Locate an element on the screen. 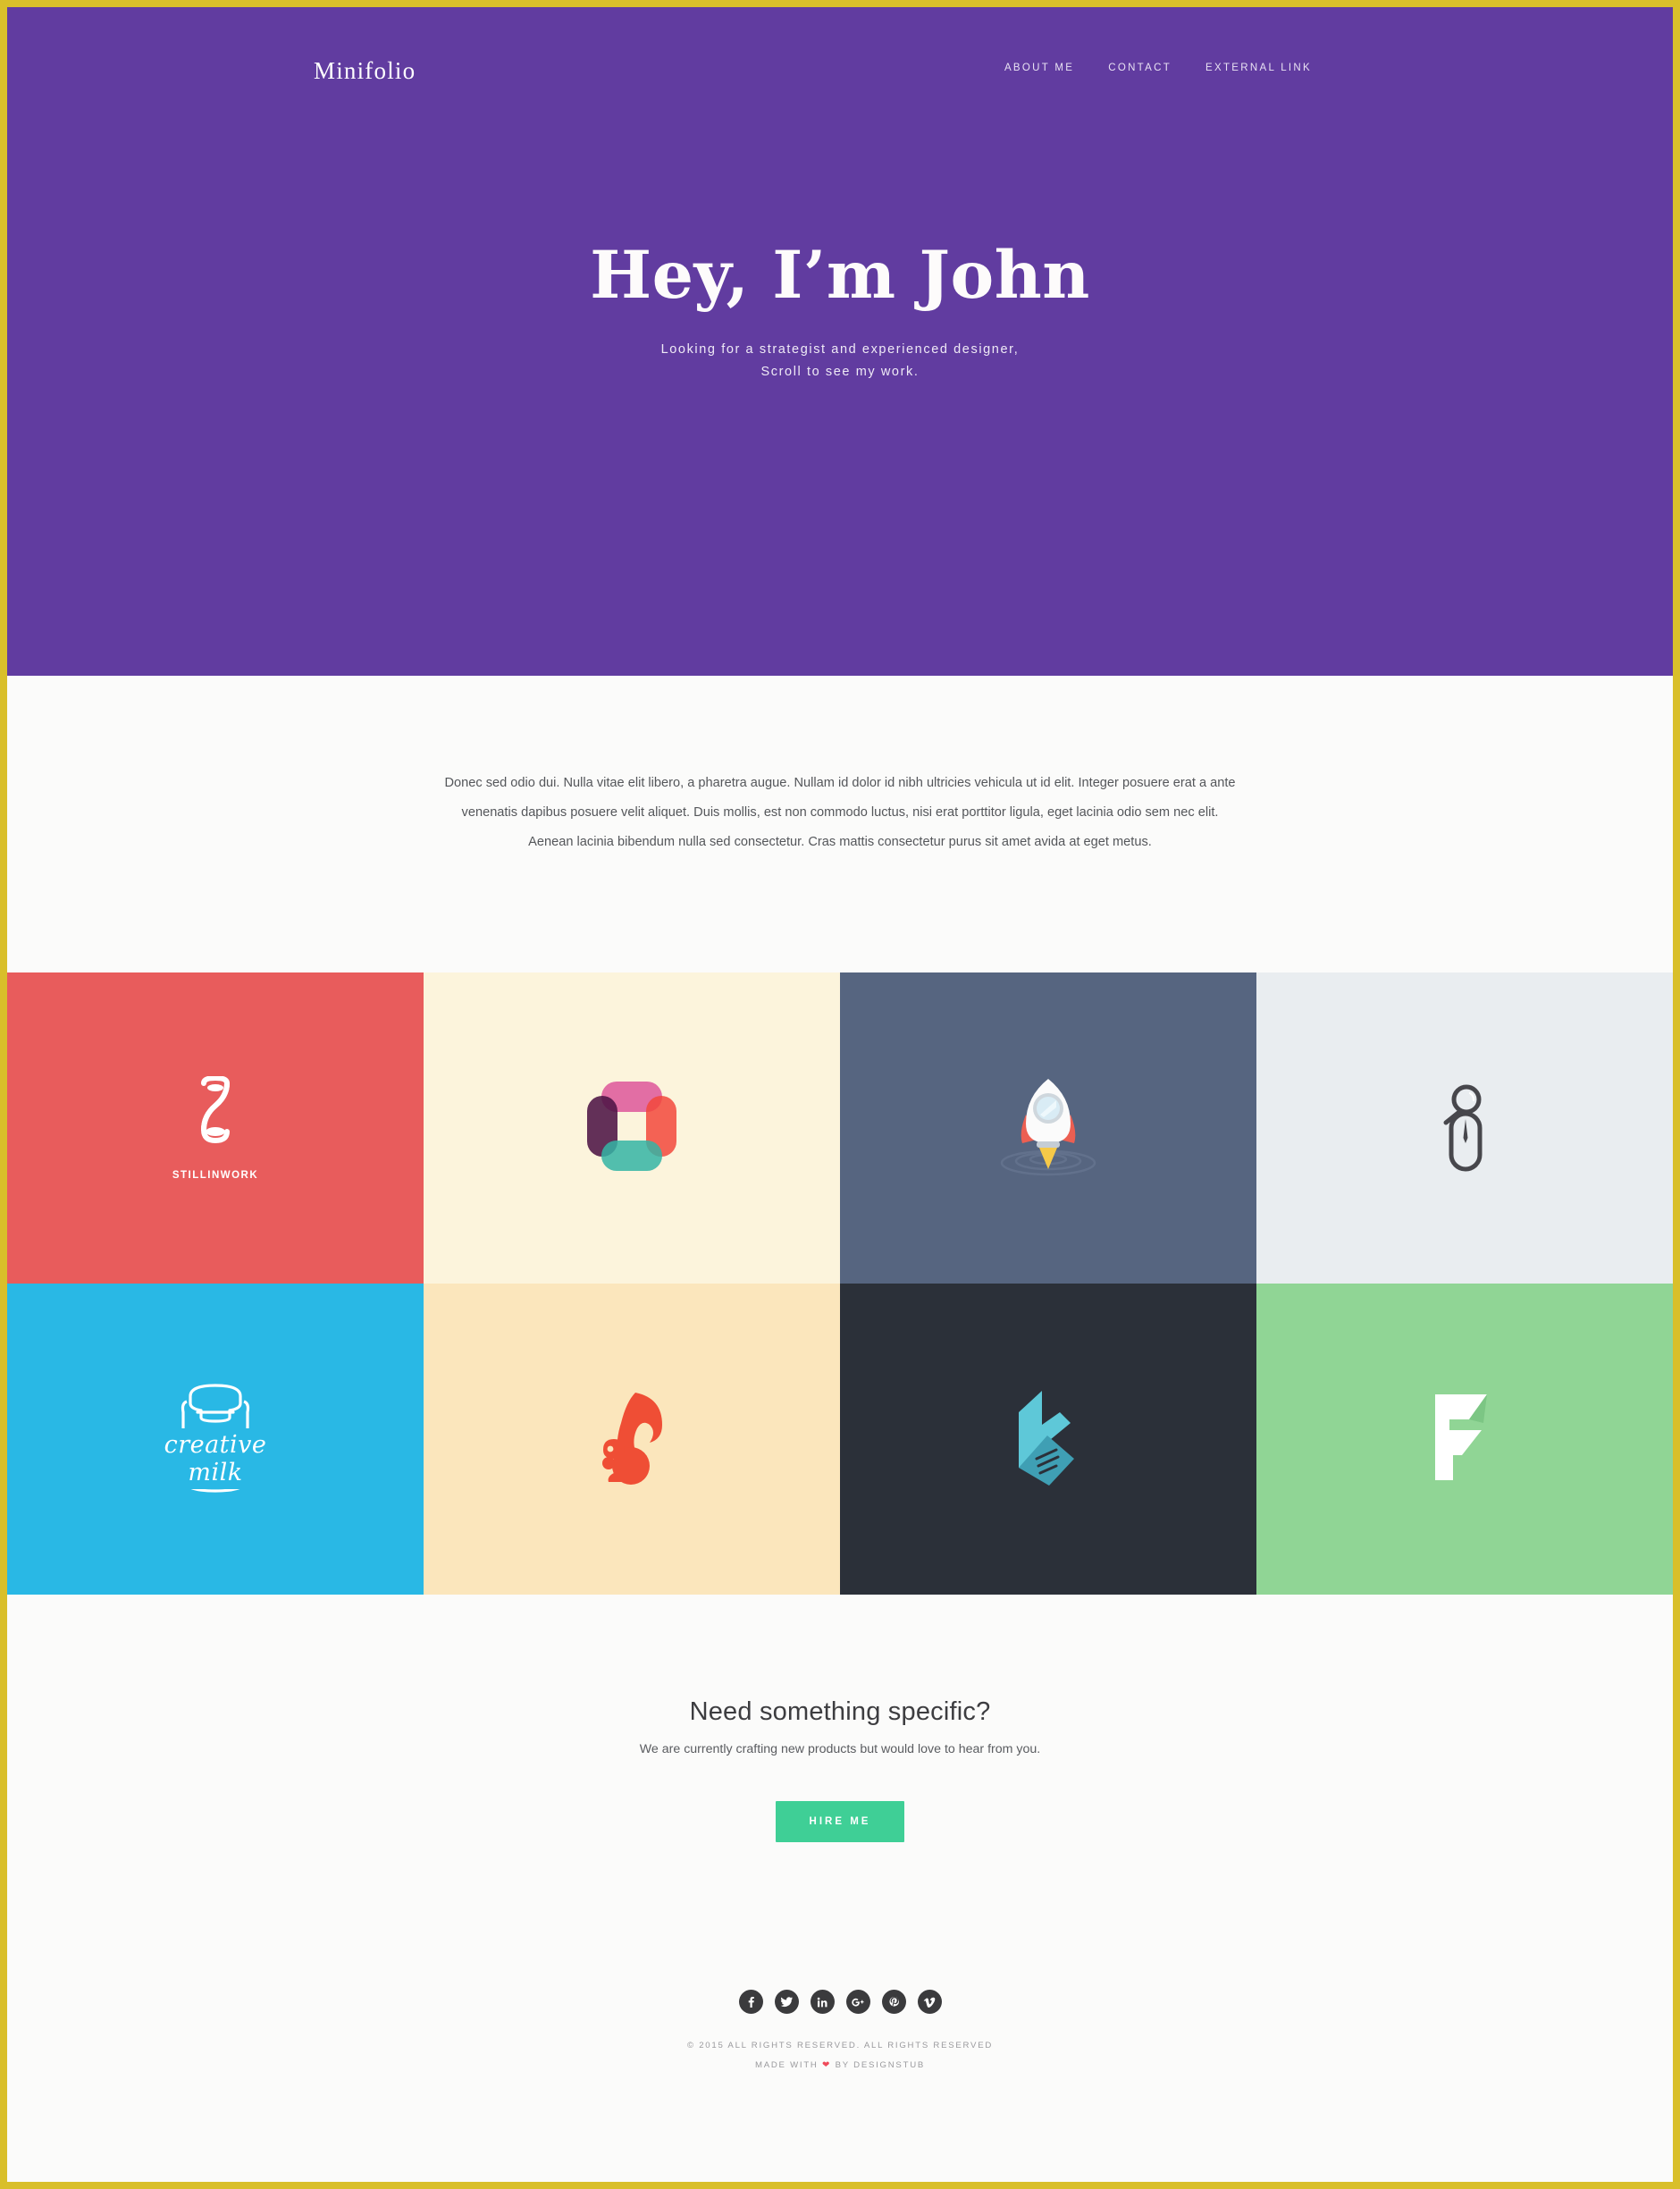  tile-creative-milk: creative milk is located at coordinates (215, 1439).